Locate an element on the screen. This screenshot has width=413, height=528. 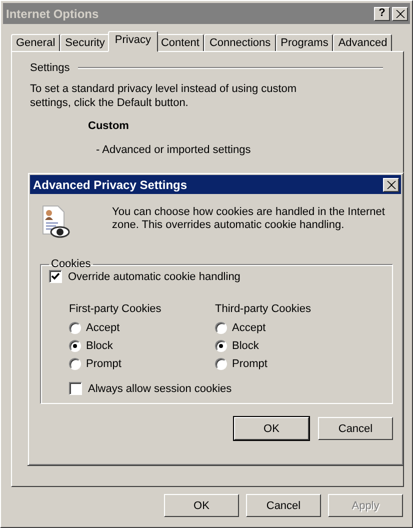
column-heading: Third-party Cookies is located at coordinates (263, 309).